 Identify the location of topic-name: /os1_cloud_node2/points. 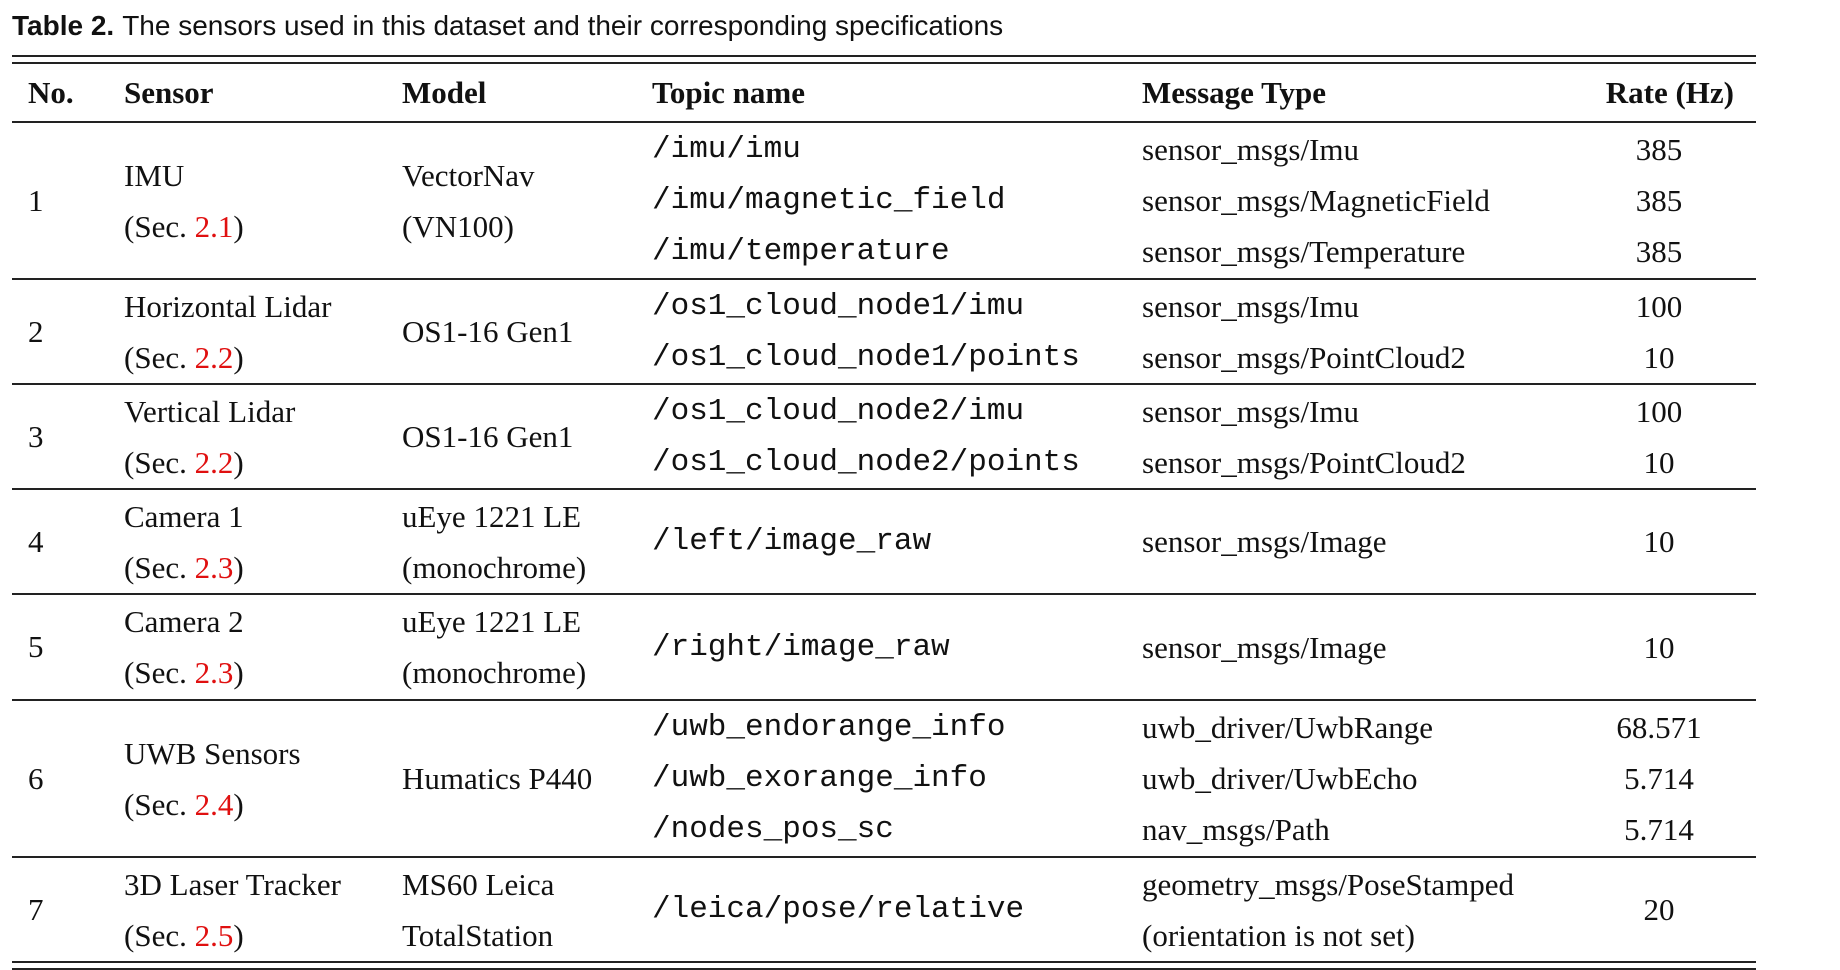
(866, 462).